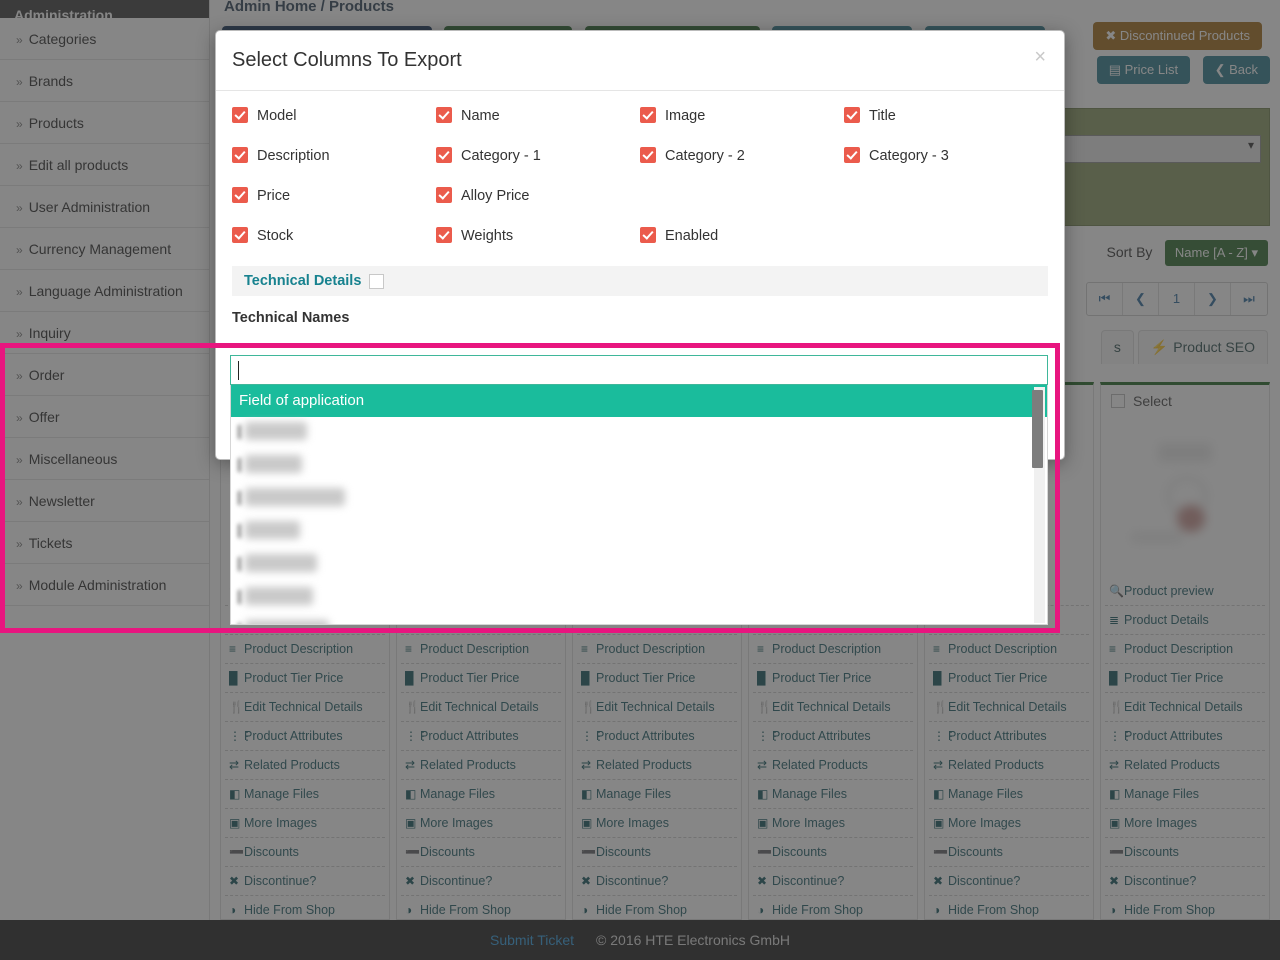 This screenshot has width=1280, height=960. I want to click on column-option-label: Category - 3, so click(909, 156).